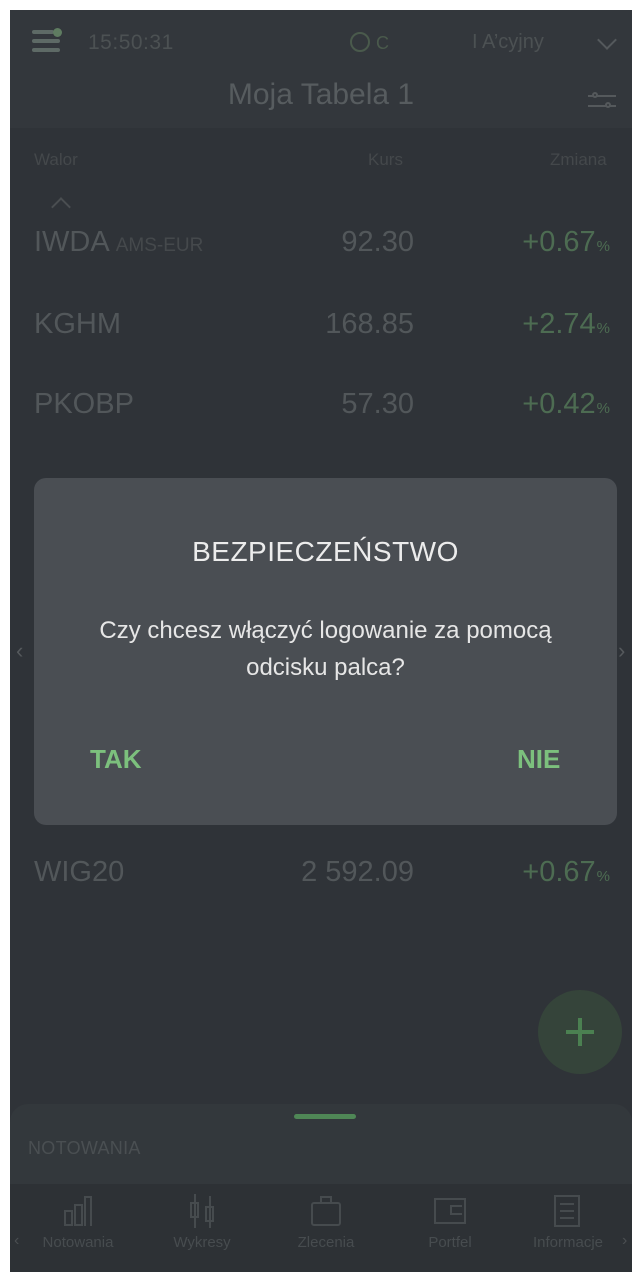 This screenshot has height=1281, width=635. I want to click on page-title: Moja Tabela 1, so click(321, 95).